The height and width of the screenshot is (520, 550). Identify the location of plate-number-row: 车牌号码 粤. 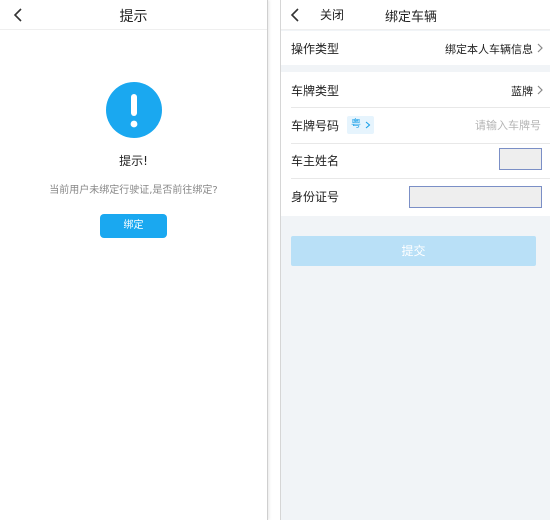
(415, 125).